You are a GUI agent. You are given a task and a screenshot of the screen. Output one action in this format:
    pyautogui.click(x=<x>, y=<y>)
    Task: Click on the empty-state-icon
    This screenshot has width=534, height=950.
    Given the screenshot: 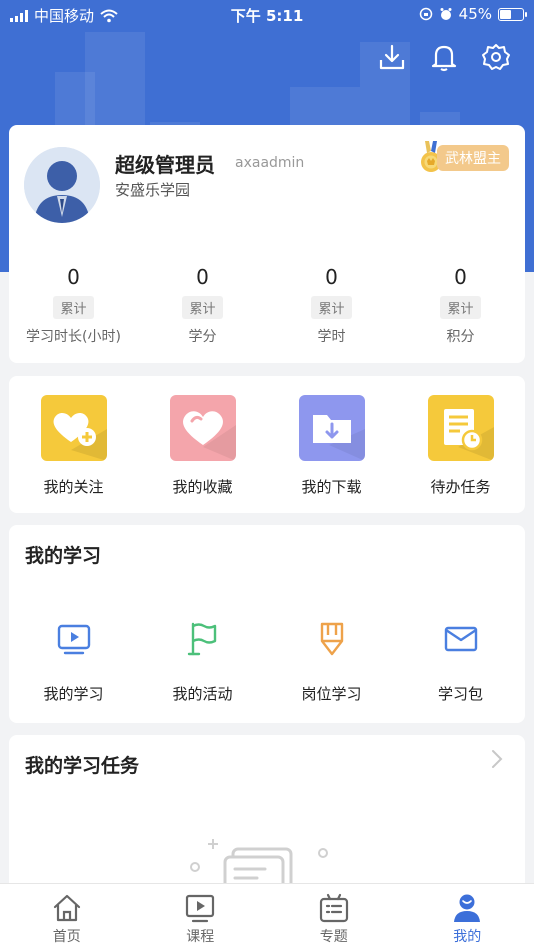 What is the action you would take?
    pyautogui.click(x=259, y=865)
    